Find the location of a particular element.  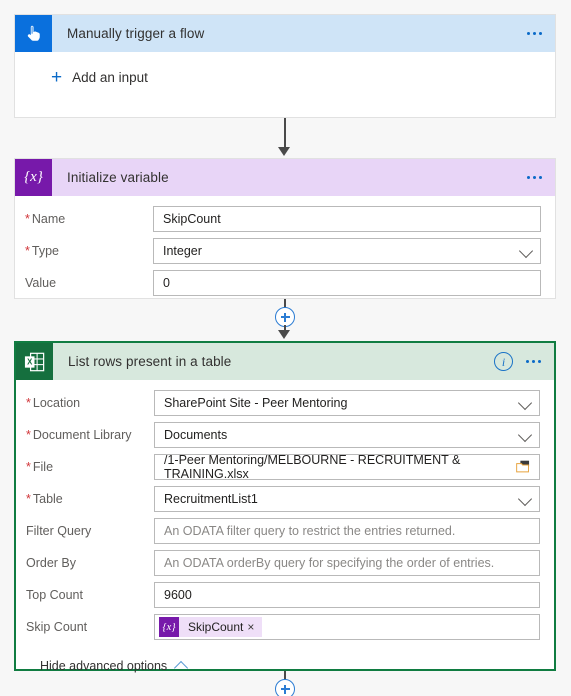

trigger-card-header: Manually trigger a flow is located at coordinates (285, 33).